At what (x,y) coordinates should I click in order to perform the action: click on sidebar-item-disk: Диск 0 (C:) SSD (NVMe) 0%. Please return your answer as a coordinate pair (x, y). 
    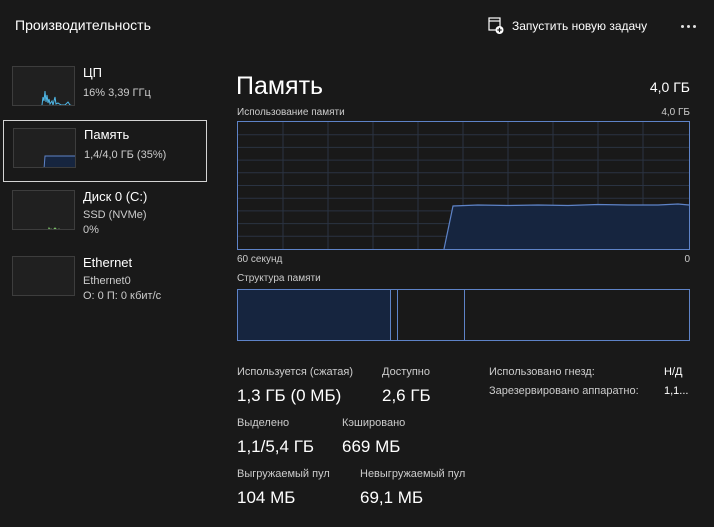
    Looking at the image, I should click on (105, 214).